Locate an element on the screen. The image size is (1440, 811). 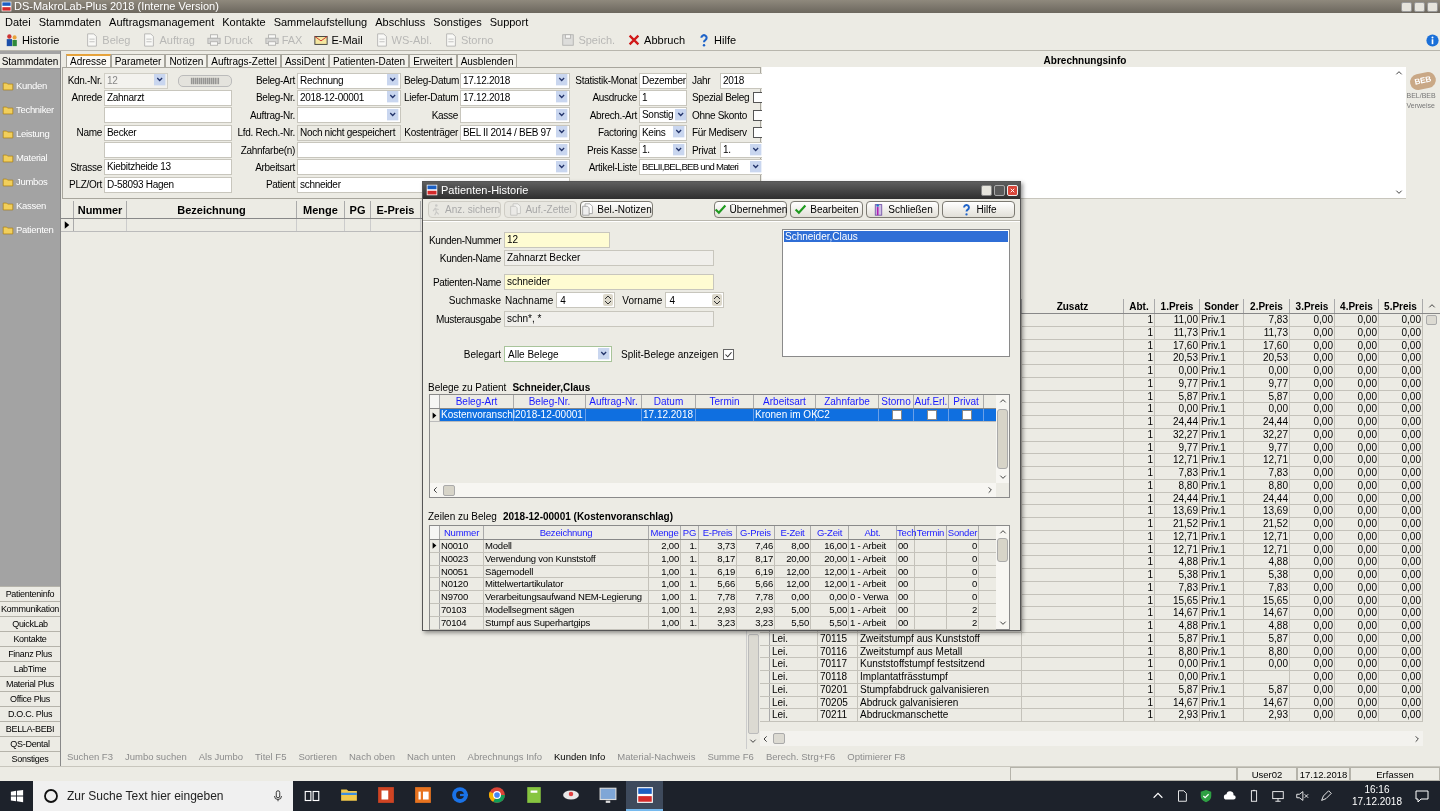
table-cell: 2,93 is located at coordinates (1177, 715).